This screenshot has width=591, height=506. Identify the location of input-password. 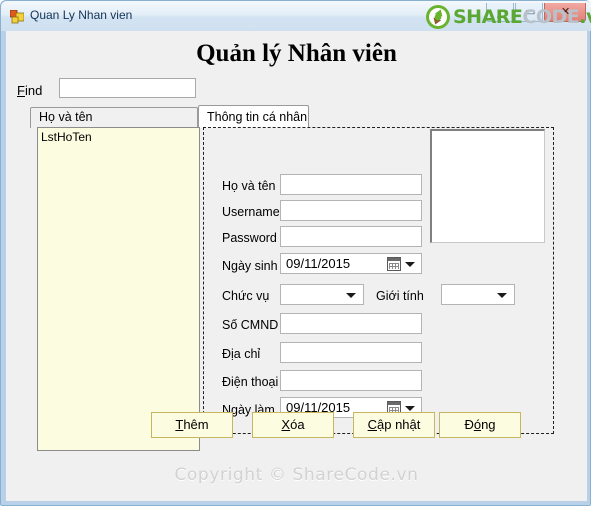
(351, 236).